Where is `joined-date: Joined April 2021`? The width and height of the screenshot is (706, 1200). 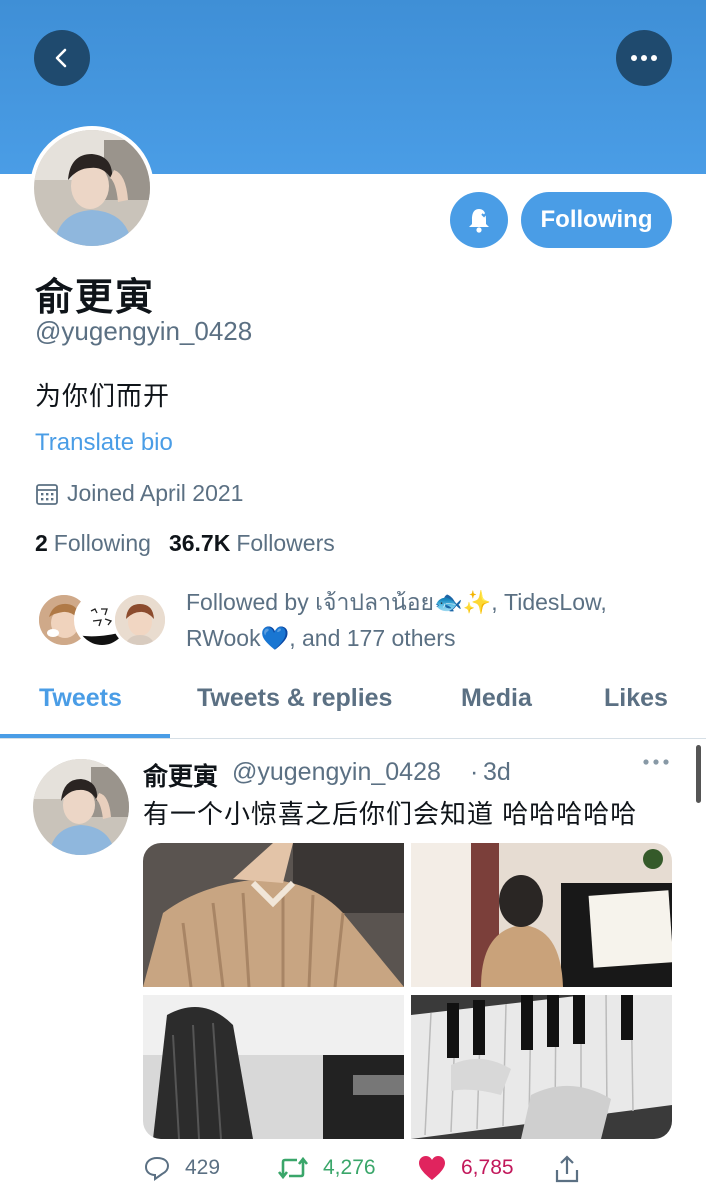
joined-date: Joined April 2021 is located at coordinates (139, 493).